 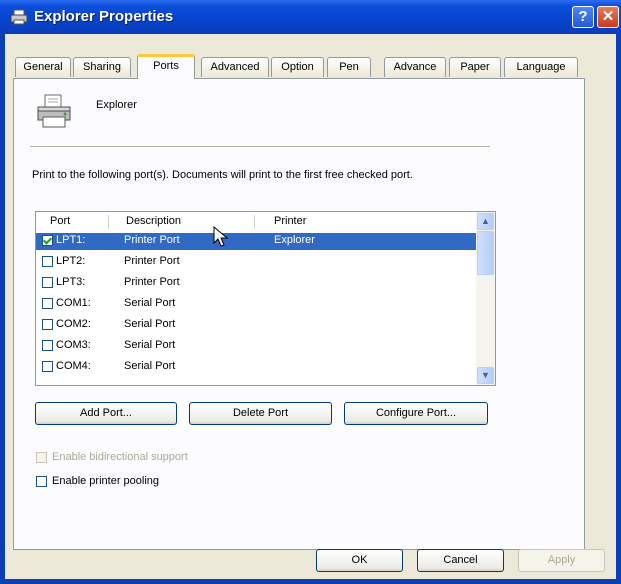 I want to click on tab-ports: Ports, so click(x=166, y=66).